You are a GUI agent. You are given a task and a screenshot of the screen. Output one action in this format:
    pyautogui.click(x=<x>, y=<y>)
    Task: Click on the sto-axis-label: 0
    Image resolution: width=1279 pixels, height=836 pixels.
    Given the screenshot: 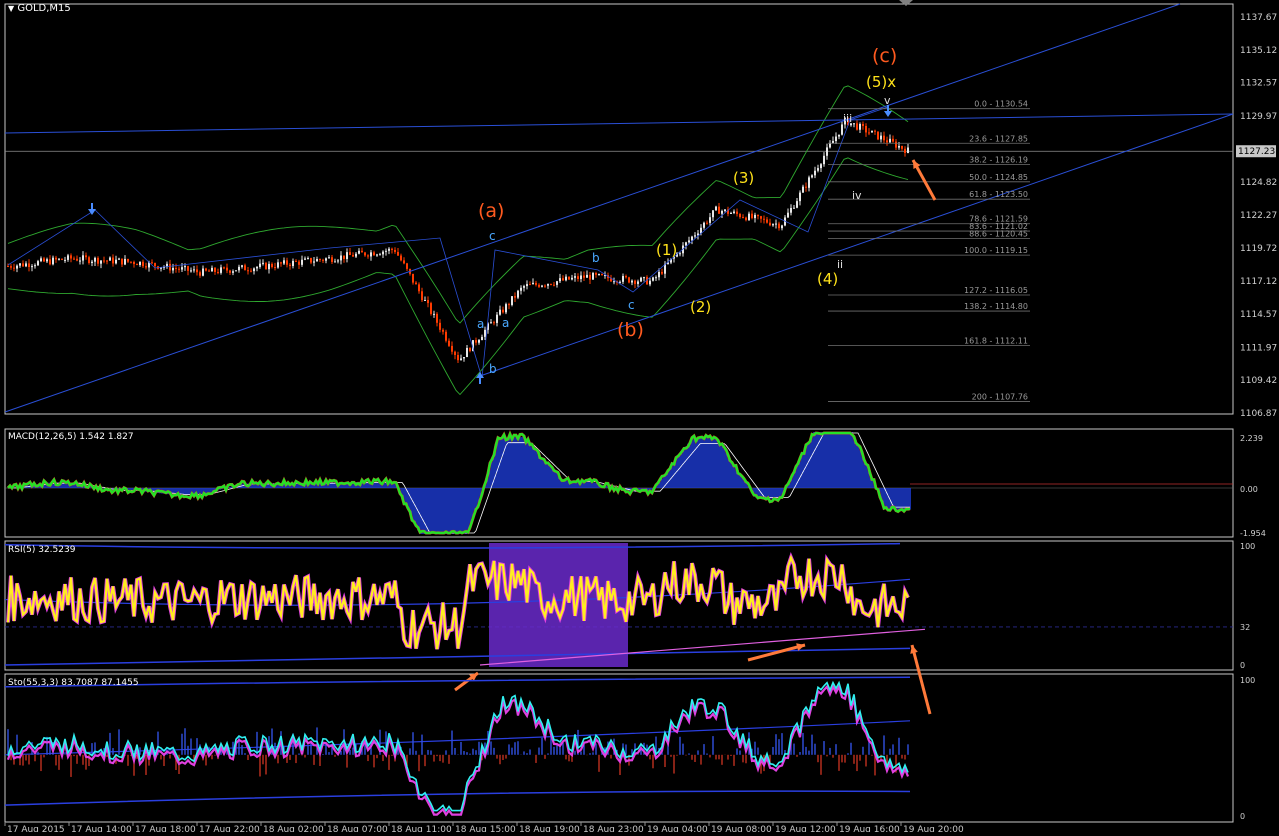 What is the action you would take?
    pyautogui.click(x=1242, y=816)
    